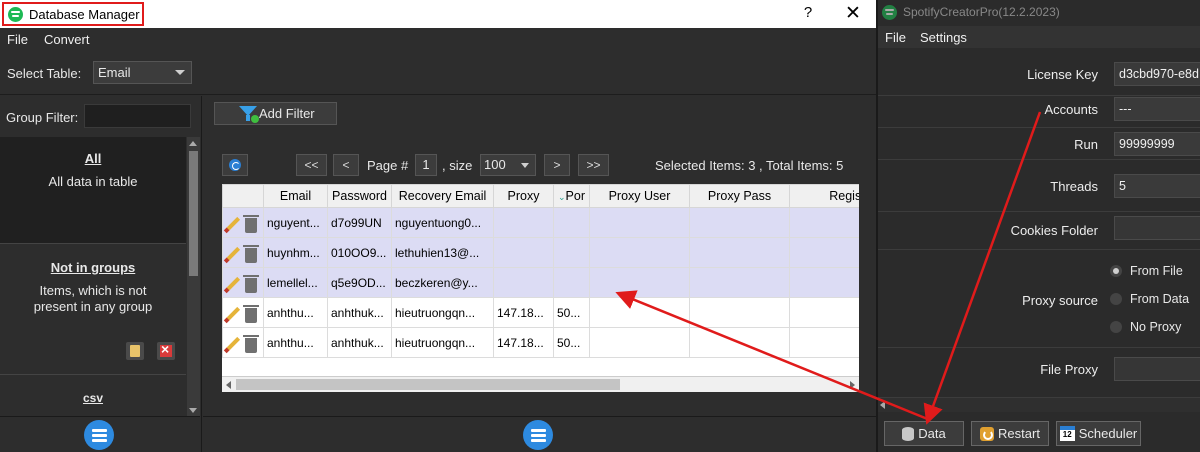 The width and height of the screenshot is (1200, 452). What do you see at coordinates (538, 435) in the screenshot?
I see `data-menu-icon` at bounding box center [538, 435].